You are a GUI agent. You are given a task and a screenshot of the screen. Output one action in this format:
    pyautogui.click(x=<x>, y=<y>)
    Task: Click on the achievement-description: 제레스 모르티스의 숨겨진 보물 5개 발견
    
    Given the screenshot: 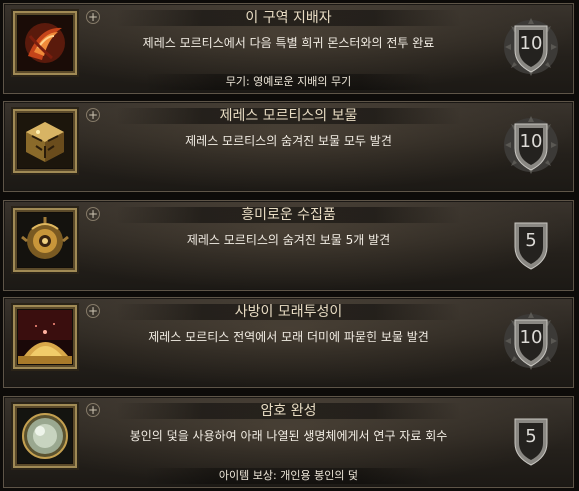 What is the action you would take?
    pyautogui.click(x=288, y=240)
    